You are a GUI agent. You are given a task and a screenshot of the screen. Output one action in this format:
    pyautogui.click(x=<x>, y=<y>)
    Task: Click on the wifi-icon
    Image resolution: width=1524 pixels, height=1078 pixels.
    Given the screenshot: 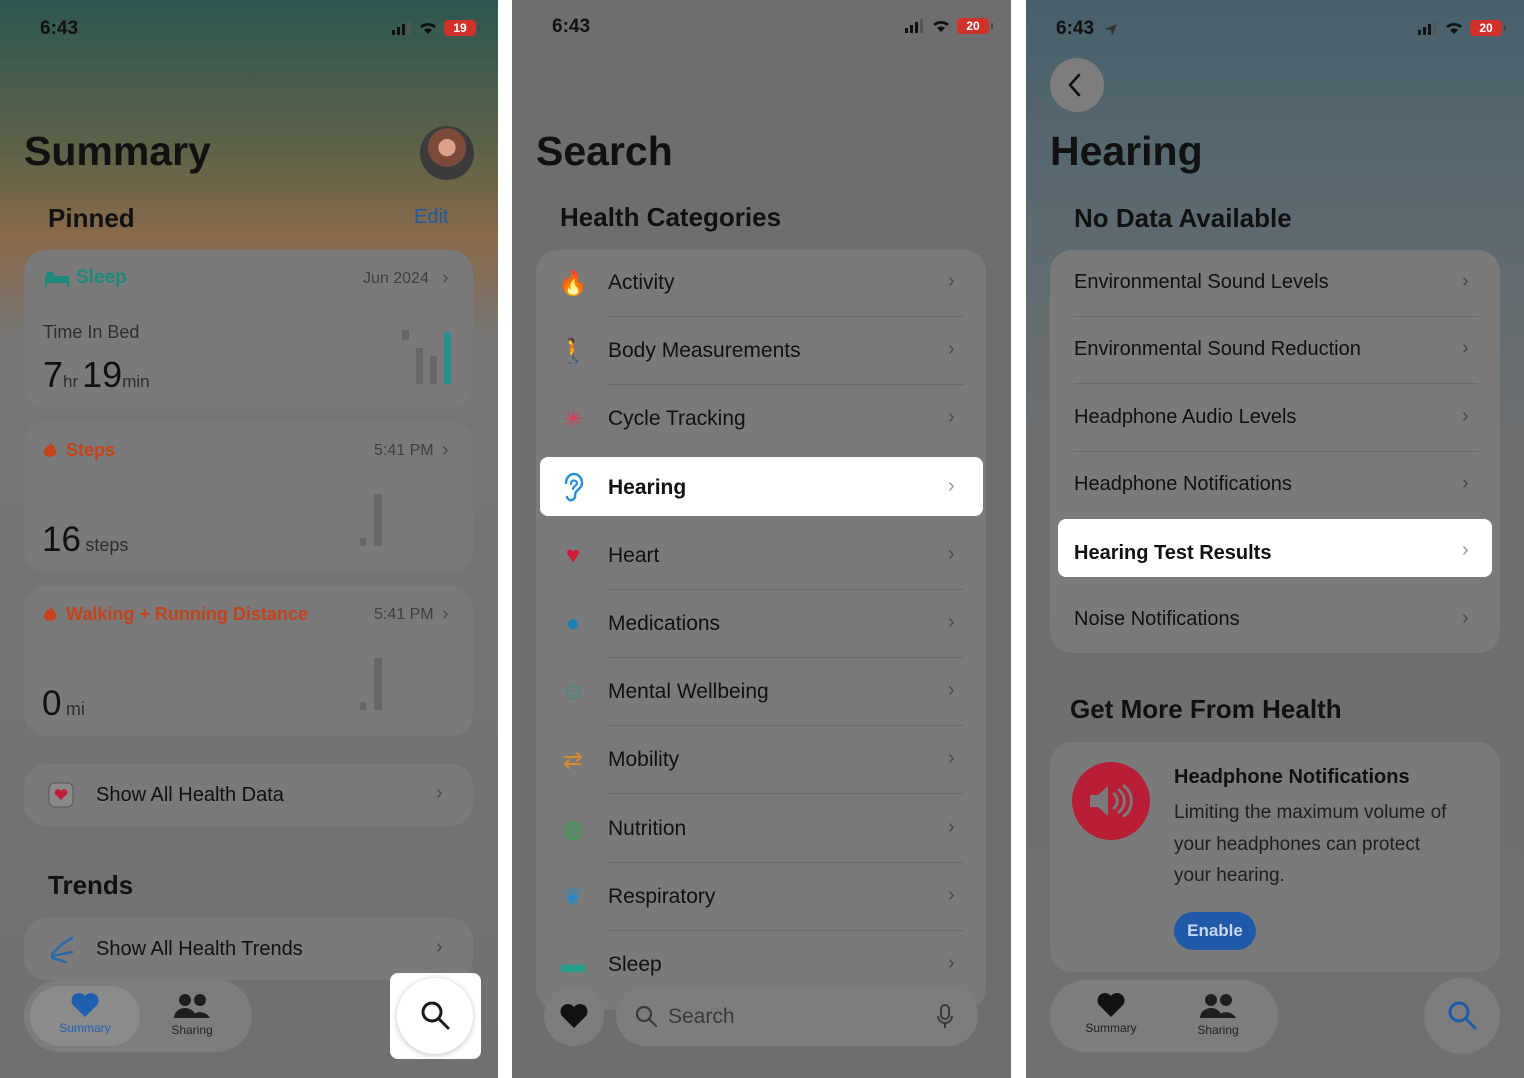 What is the action you would take?
    pyautogui.click(x=941, y=26)
    